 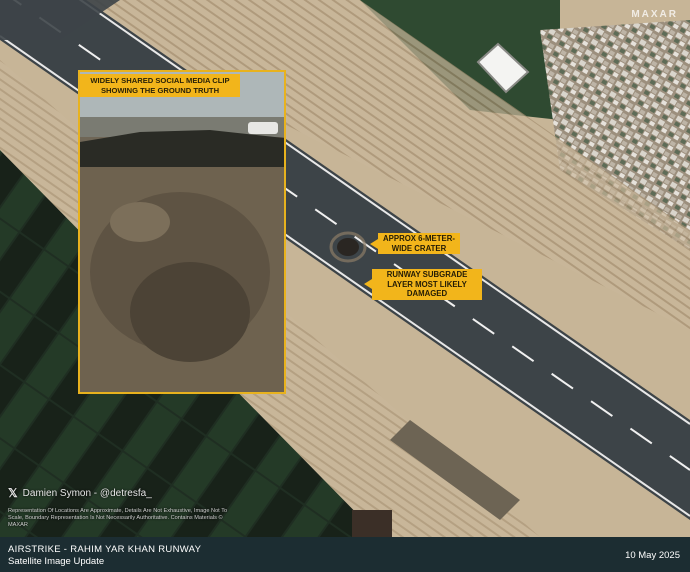 I want to click on footer-subtitle: Satellite Image Update, so click(x=56, y=561).